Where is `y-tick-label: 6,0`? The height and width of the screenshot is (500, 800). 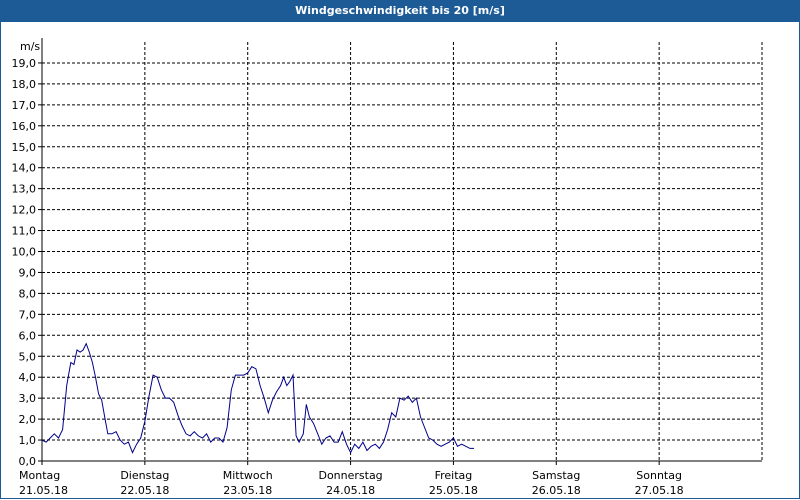 y-tick-label: 6,0 is located at coordinates (28, 335).